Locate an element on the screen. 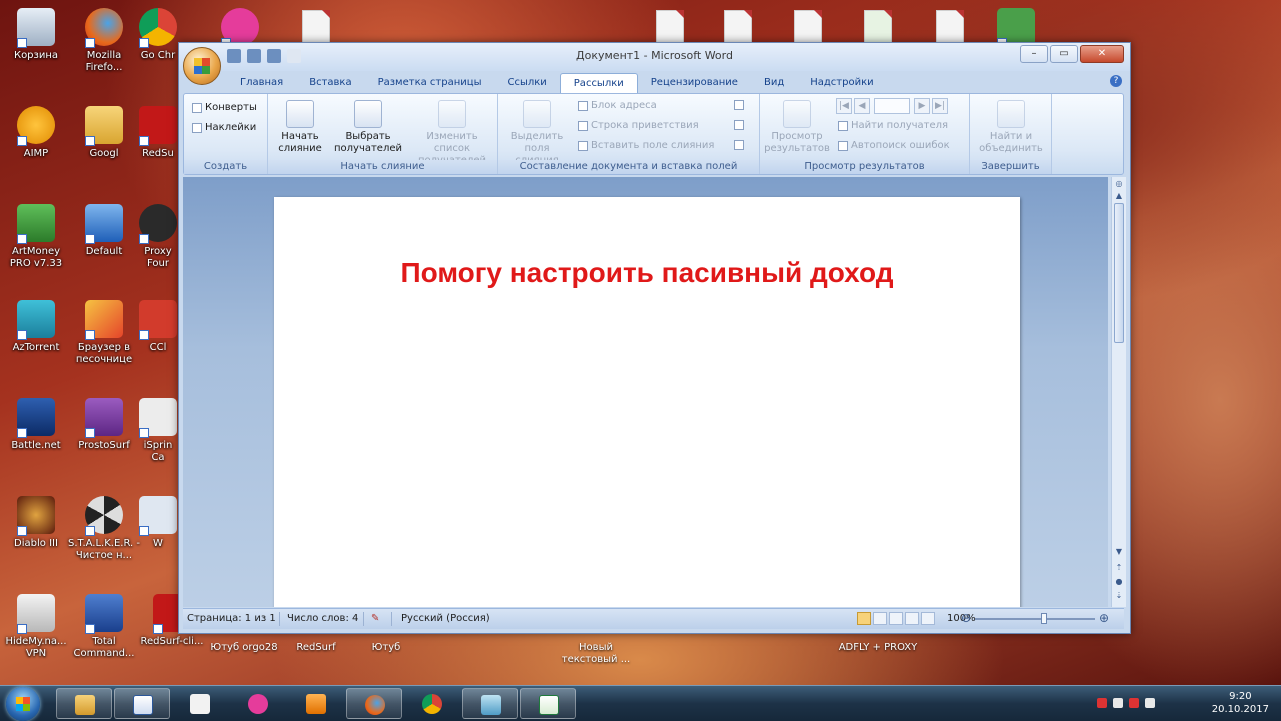  tab-references: Ссылки is located at coordinates (526, 83).